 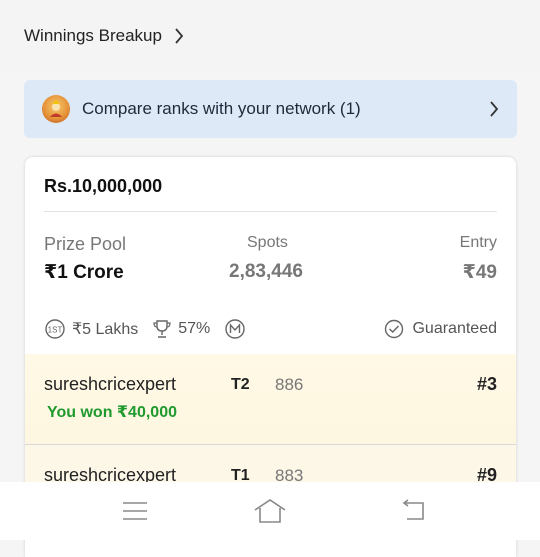 I want to click on deity-avatar-icon, so click(x=56, y=109).